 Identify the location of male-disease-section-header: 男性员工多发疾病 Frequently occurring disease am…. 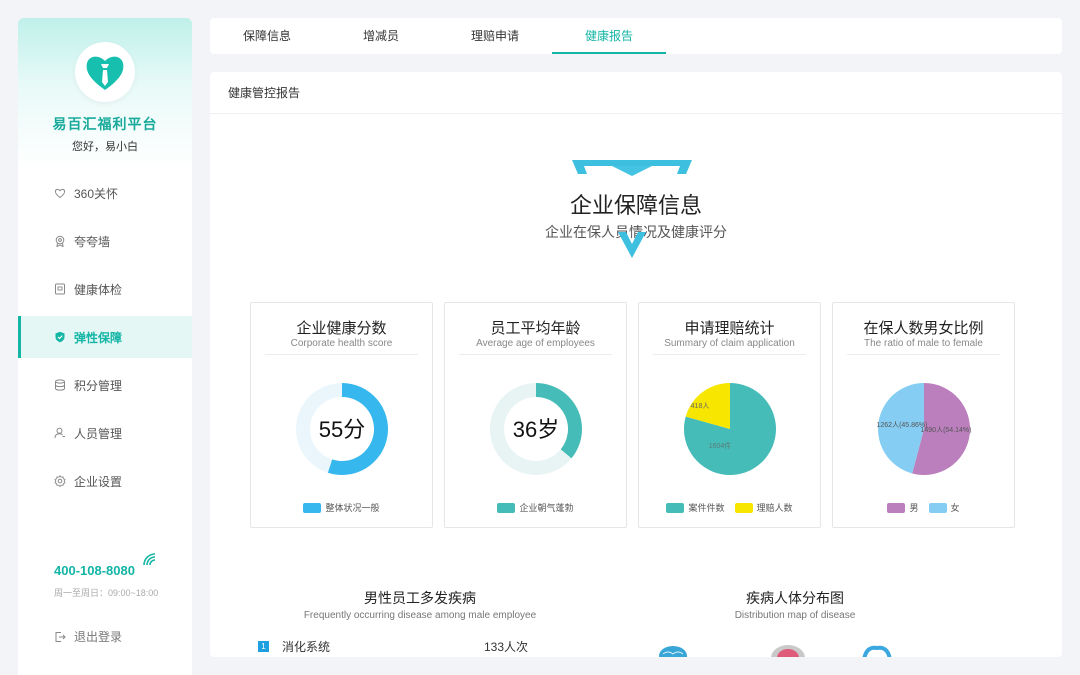
(420, 604).